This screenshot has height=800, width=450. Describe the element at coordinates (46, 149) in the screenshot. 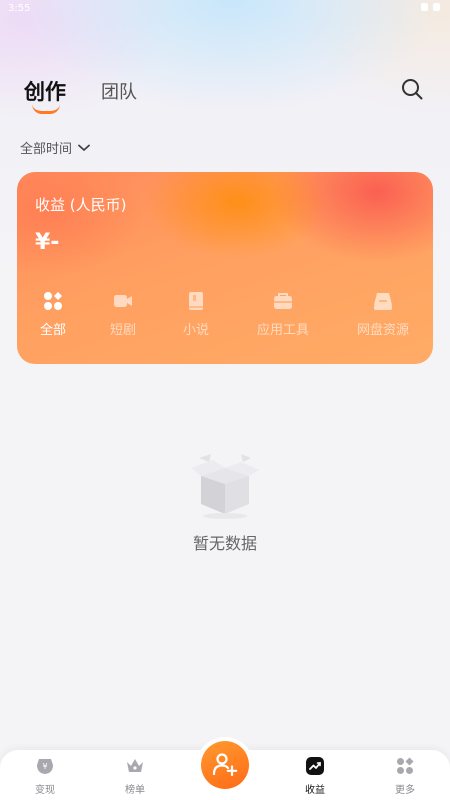

I see `time-filter-label: 全部时间` at that location.